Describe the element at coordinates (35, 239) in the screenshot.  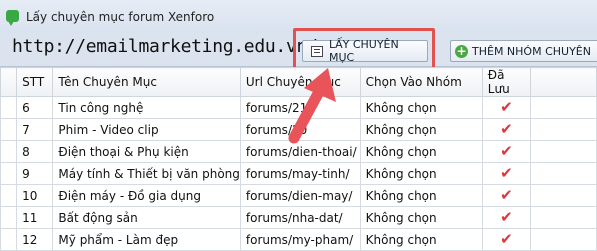
I see `cell-stt: 12` at that location.